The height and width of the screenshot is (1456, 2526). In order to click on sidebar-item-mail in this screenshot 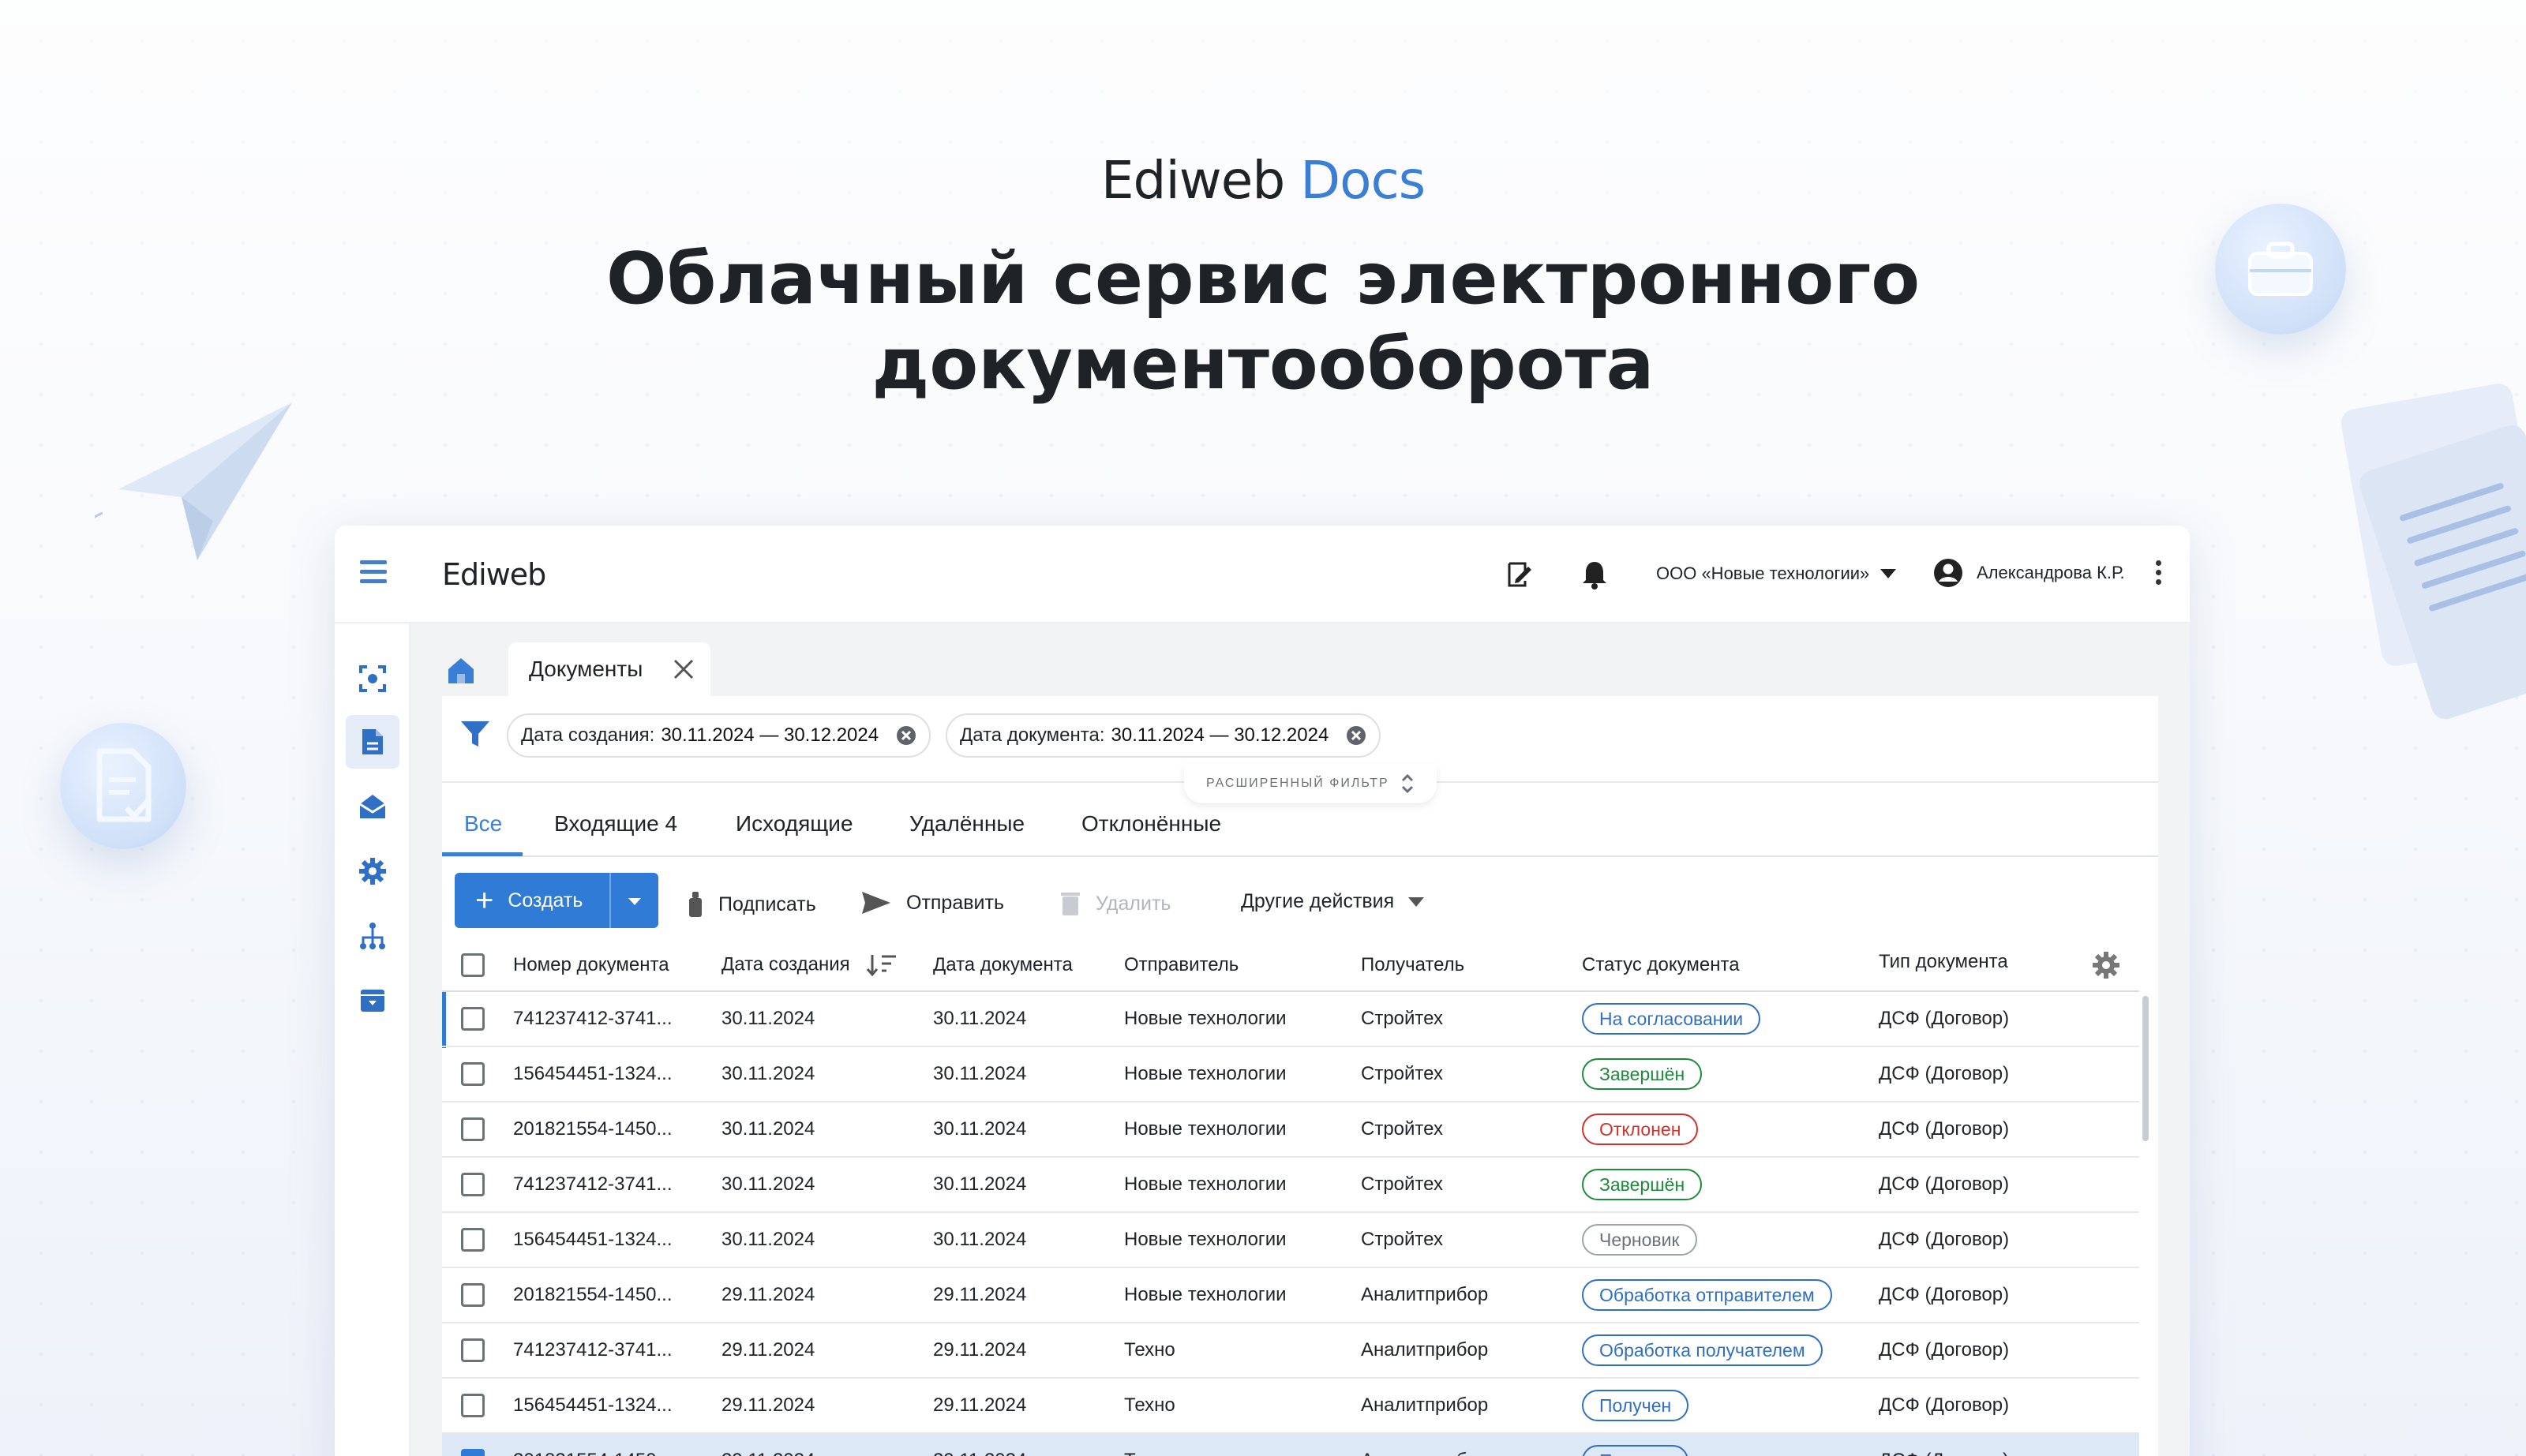, I will do `click(372, 806)`.